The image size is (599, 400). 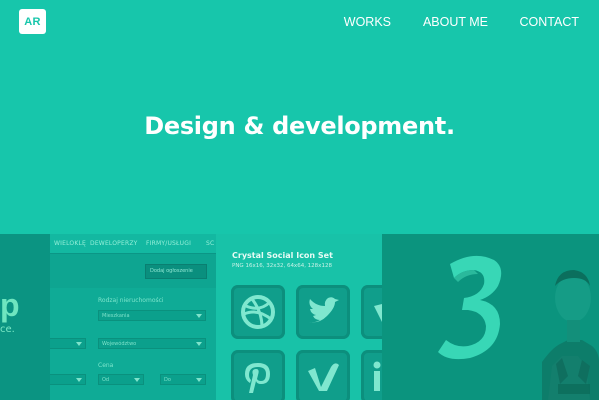 I want to click on preview-menu: WIELOKLĘ DEWELOPERZY FIRMY/USŁUGI SC, so click(x=133, y=244).